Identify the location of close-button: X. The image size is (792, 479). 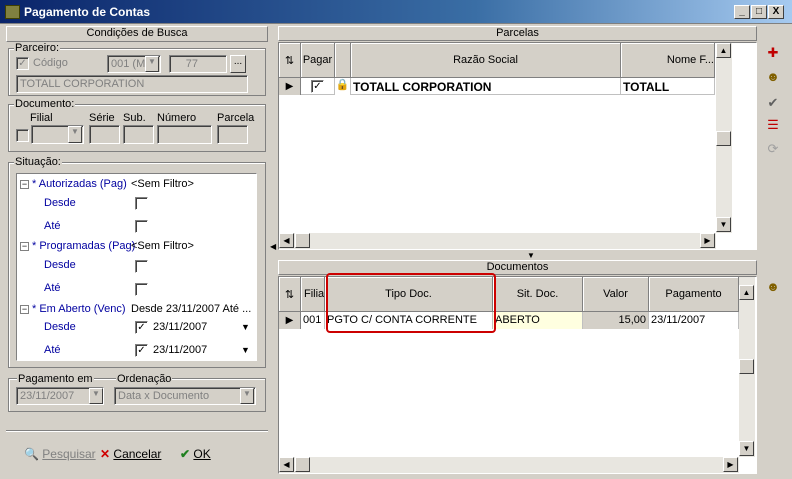
(776, 12).